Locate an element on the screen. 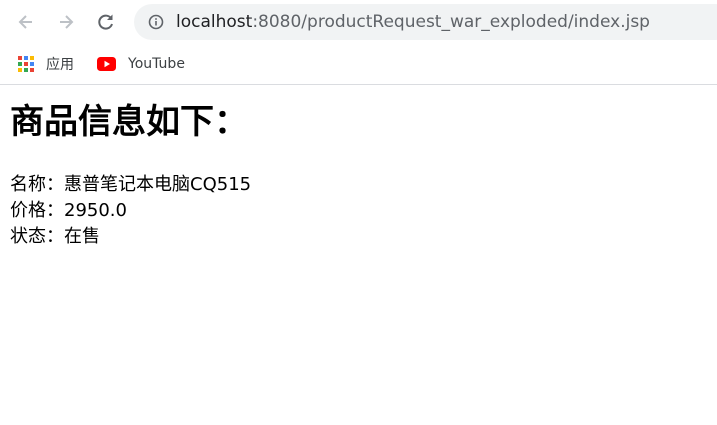 This screenshot has height=425, width=717. back-button is located at coordinates (26, 22).